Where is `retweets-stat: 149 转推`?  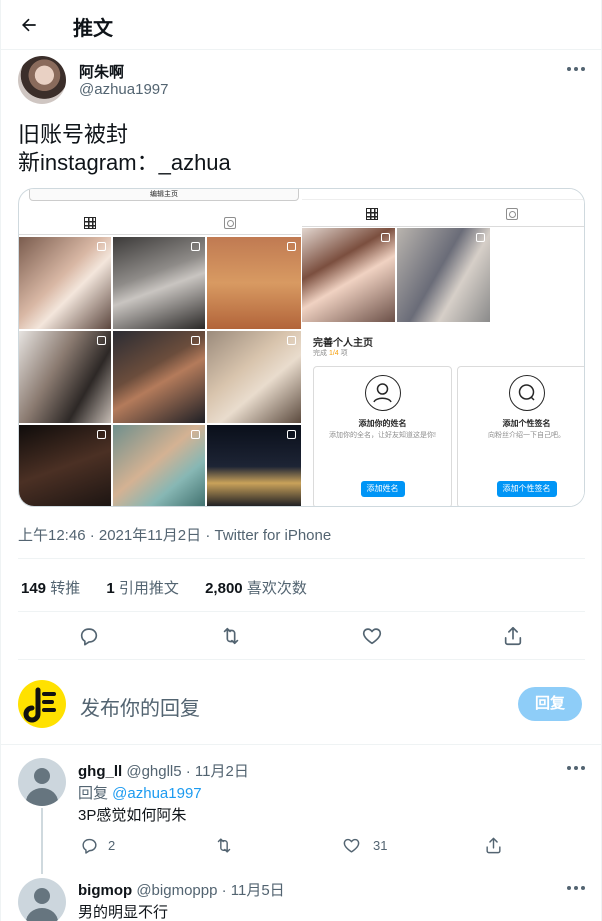 retweets-stat: 149 转推 is located at coordinates (50, 588).